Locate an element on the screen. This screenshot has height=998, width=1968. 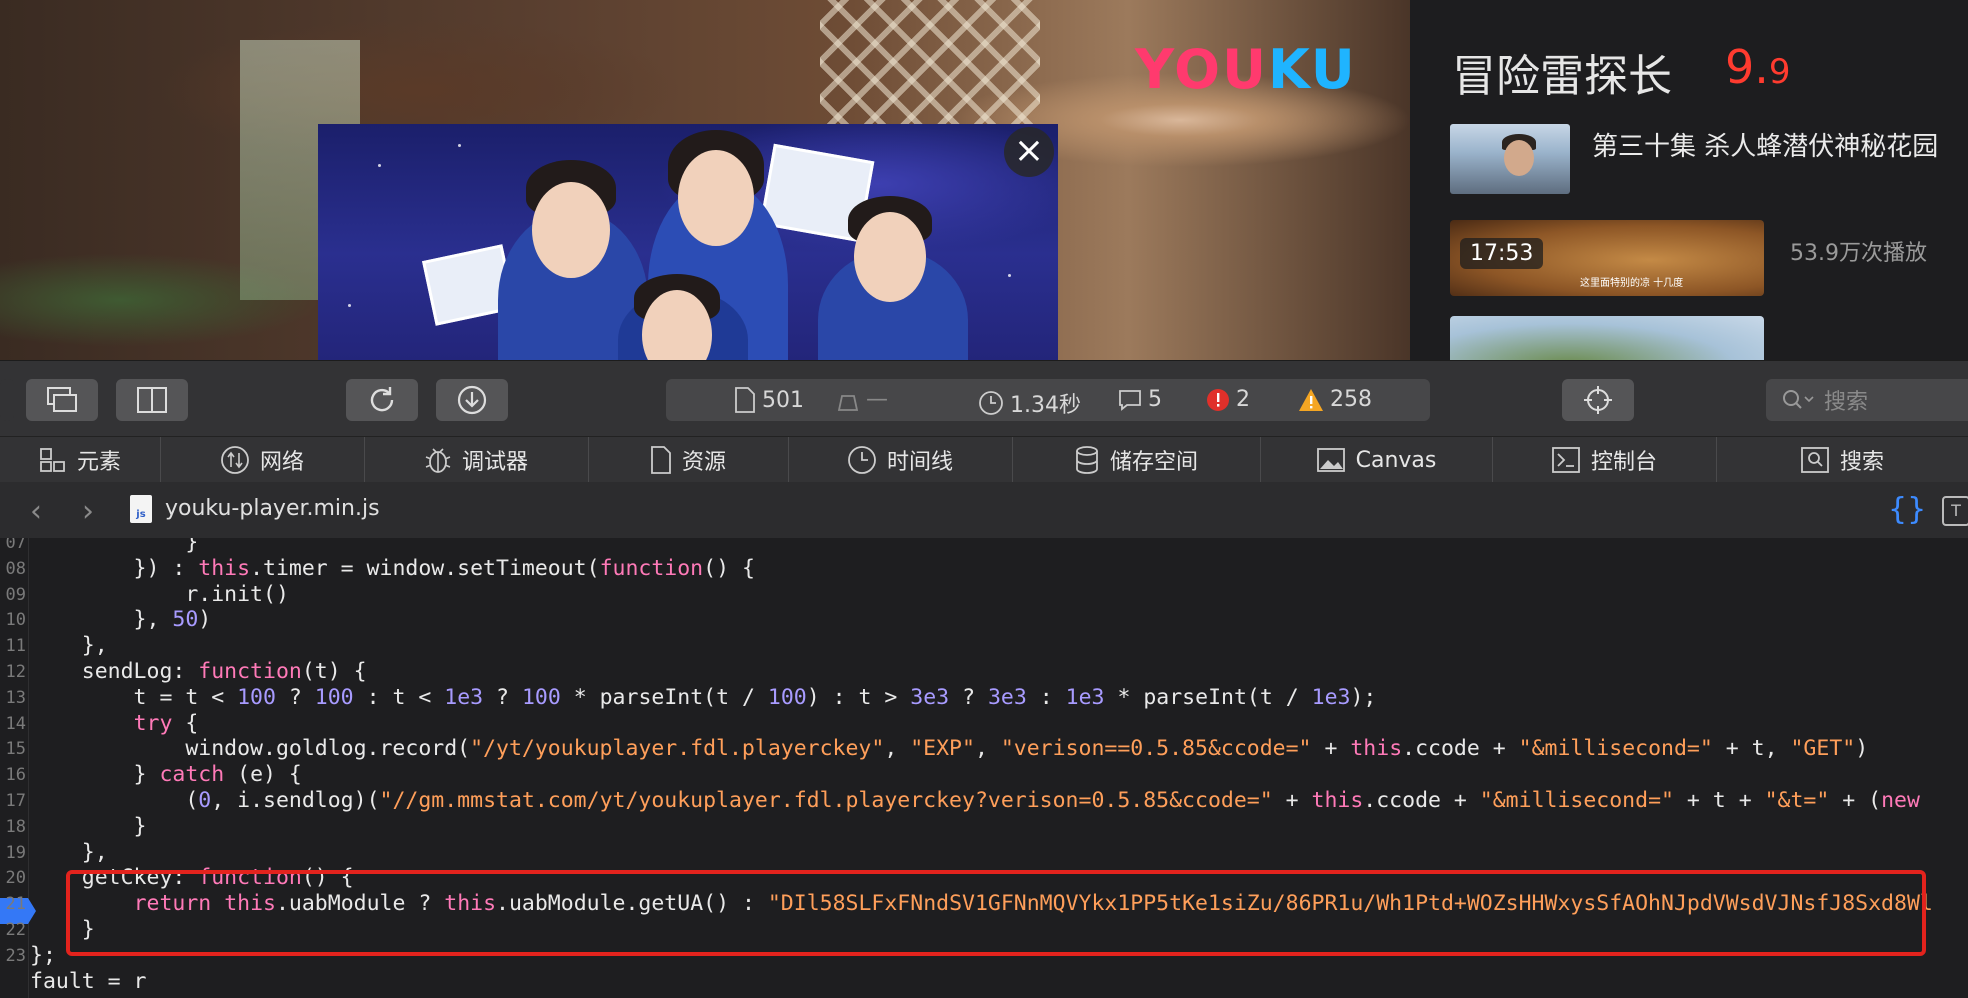
code-line: r.init() is located at coordinates (159, 594).